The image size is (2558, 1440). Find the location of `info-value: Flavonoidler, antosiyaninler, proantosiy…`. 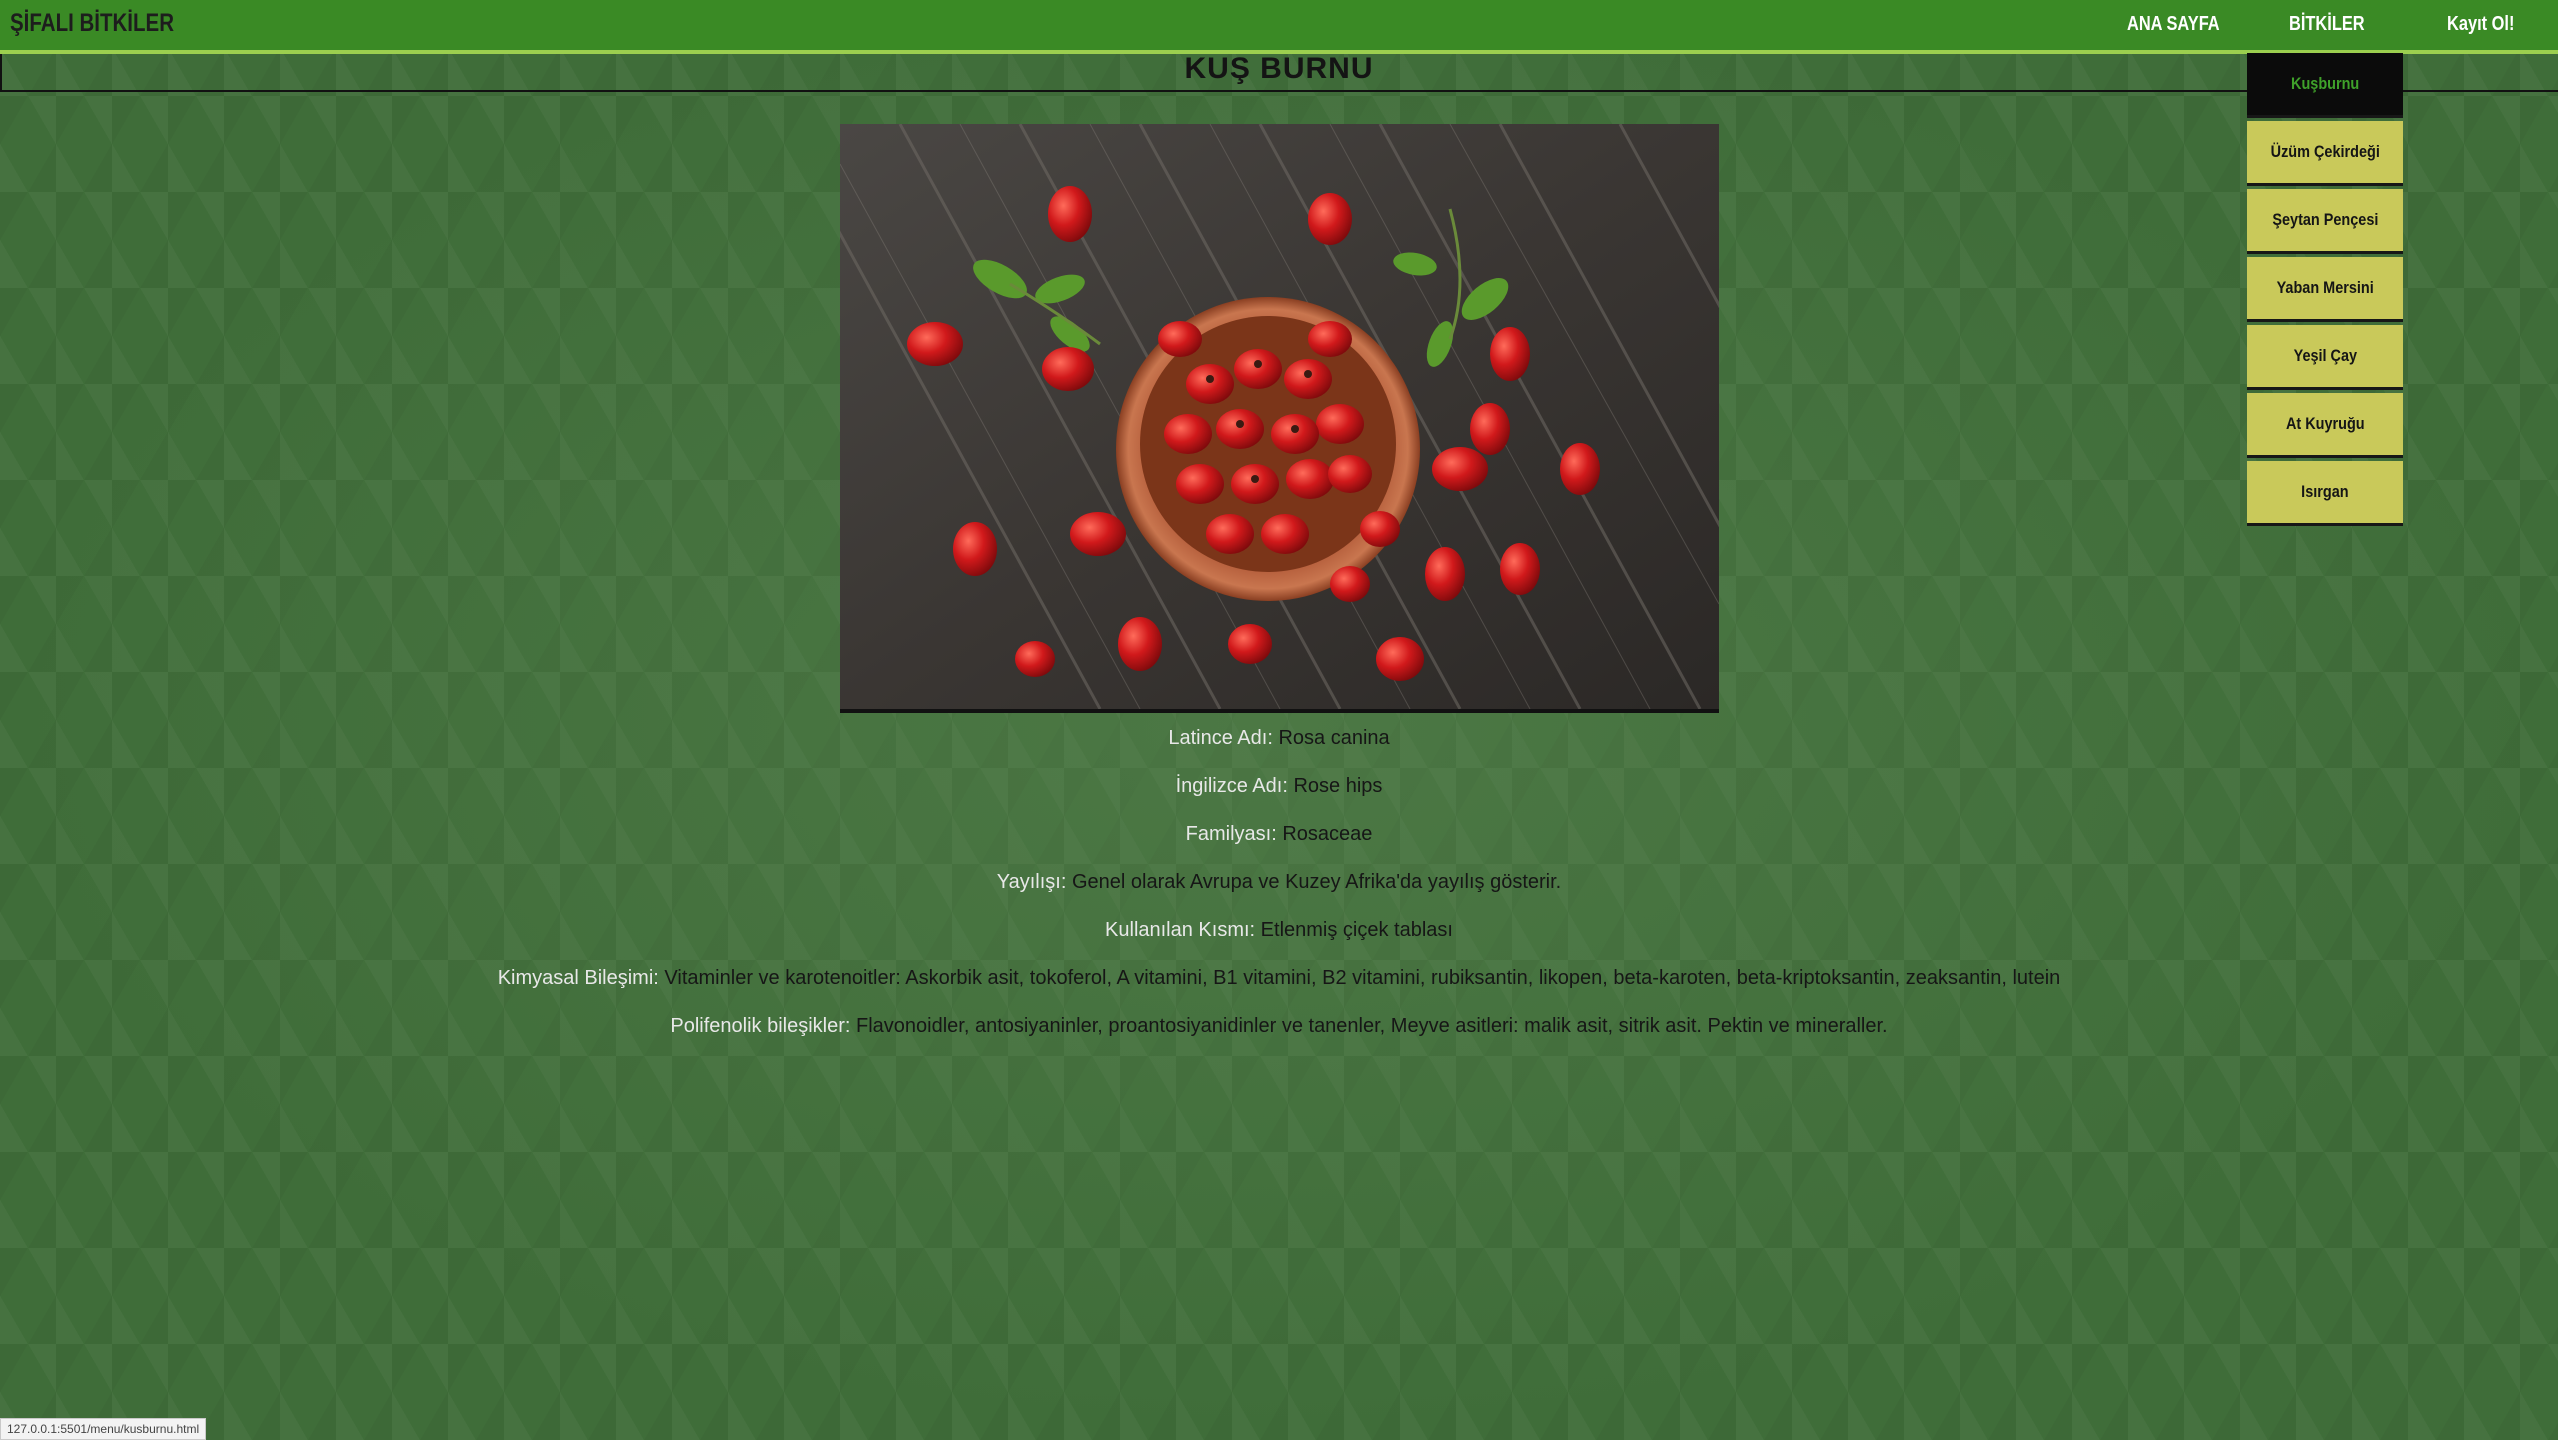

info-value: Flavonoidler, antosiyaninler, proantosiy… is located at coordinates (1372, 1026).